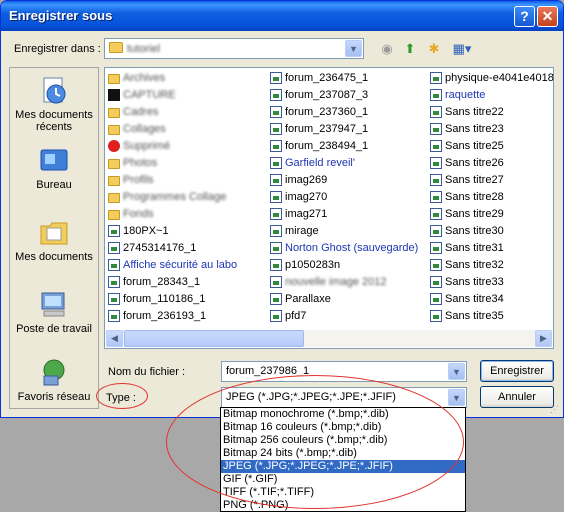 This screenshot has width=564, height=512. What do you see at coordinates (172, 180) in the screenshot?
I see `file-item: Profils` at bounding box center [172, 180].